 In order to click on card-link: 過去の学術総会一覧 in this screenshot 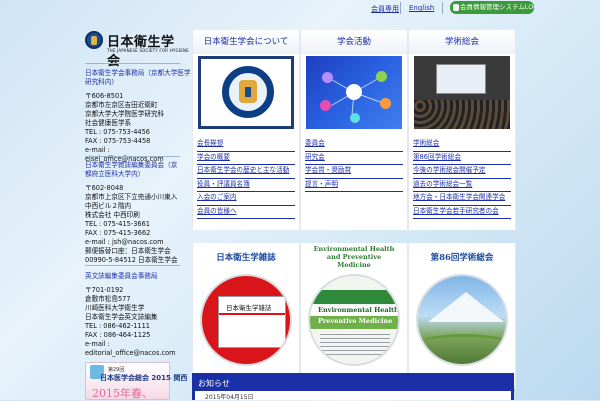, I will do `click(462, 185)`.